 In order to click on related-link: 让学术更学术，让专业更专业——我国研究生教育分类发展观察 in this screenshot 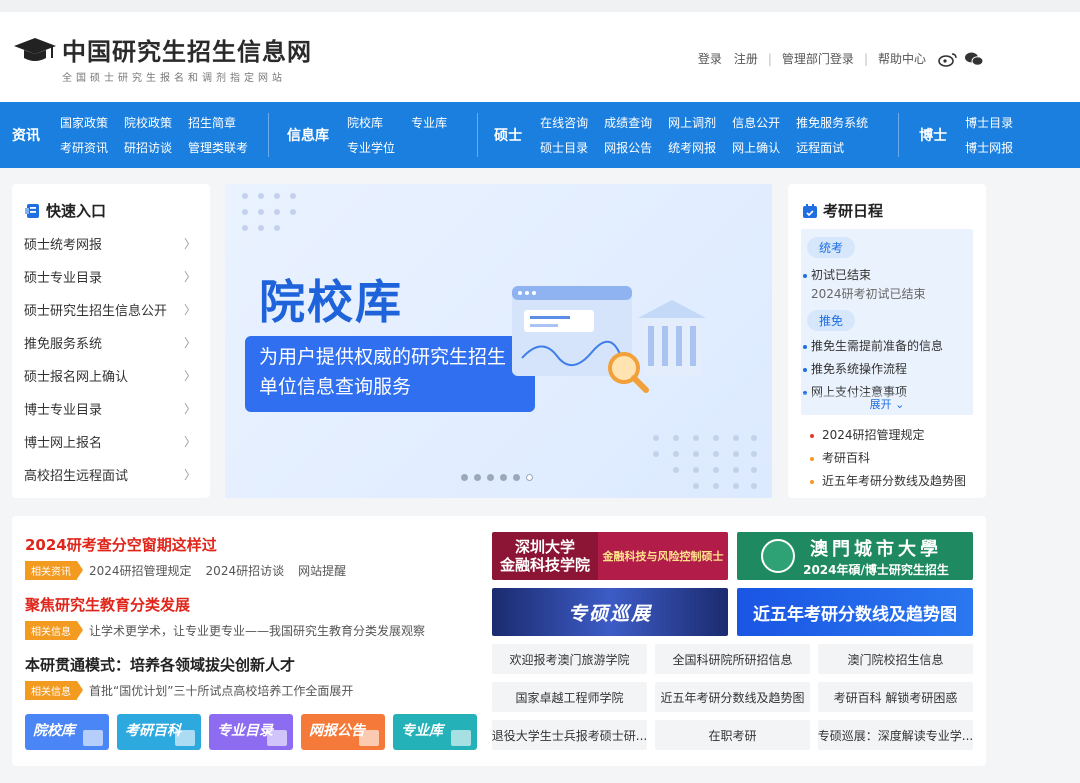, I will do `click(257, 630)`.